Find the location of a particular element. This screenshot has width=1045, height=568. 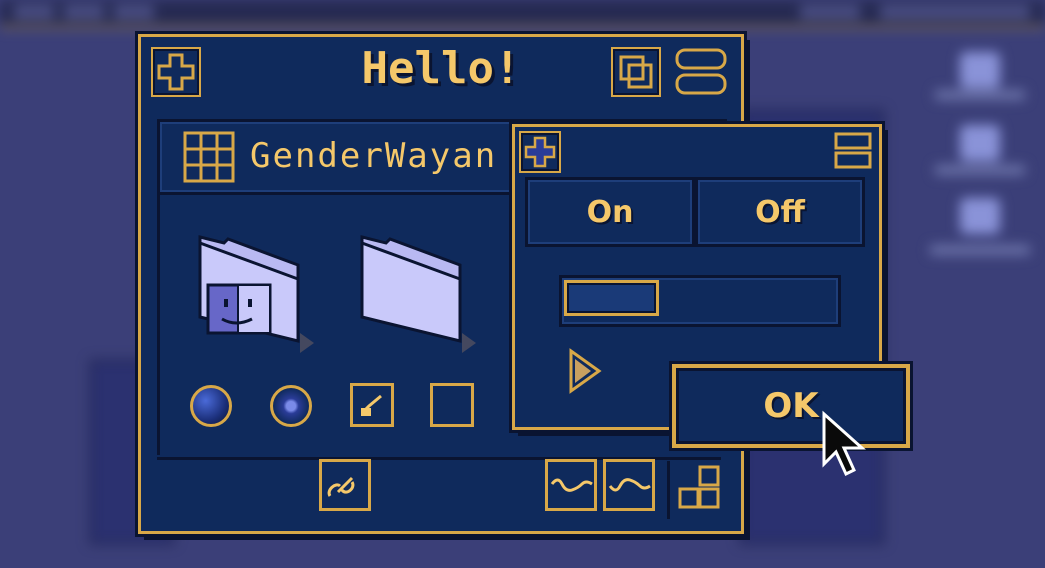

mouse-cursor-icon is located at coordinates (844, 443).